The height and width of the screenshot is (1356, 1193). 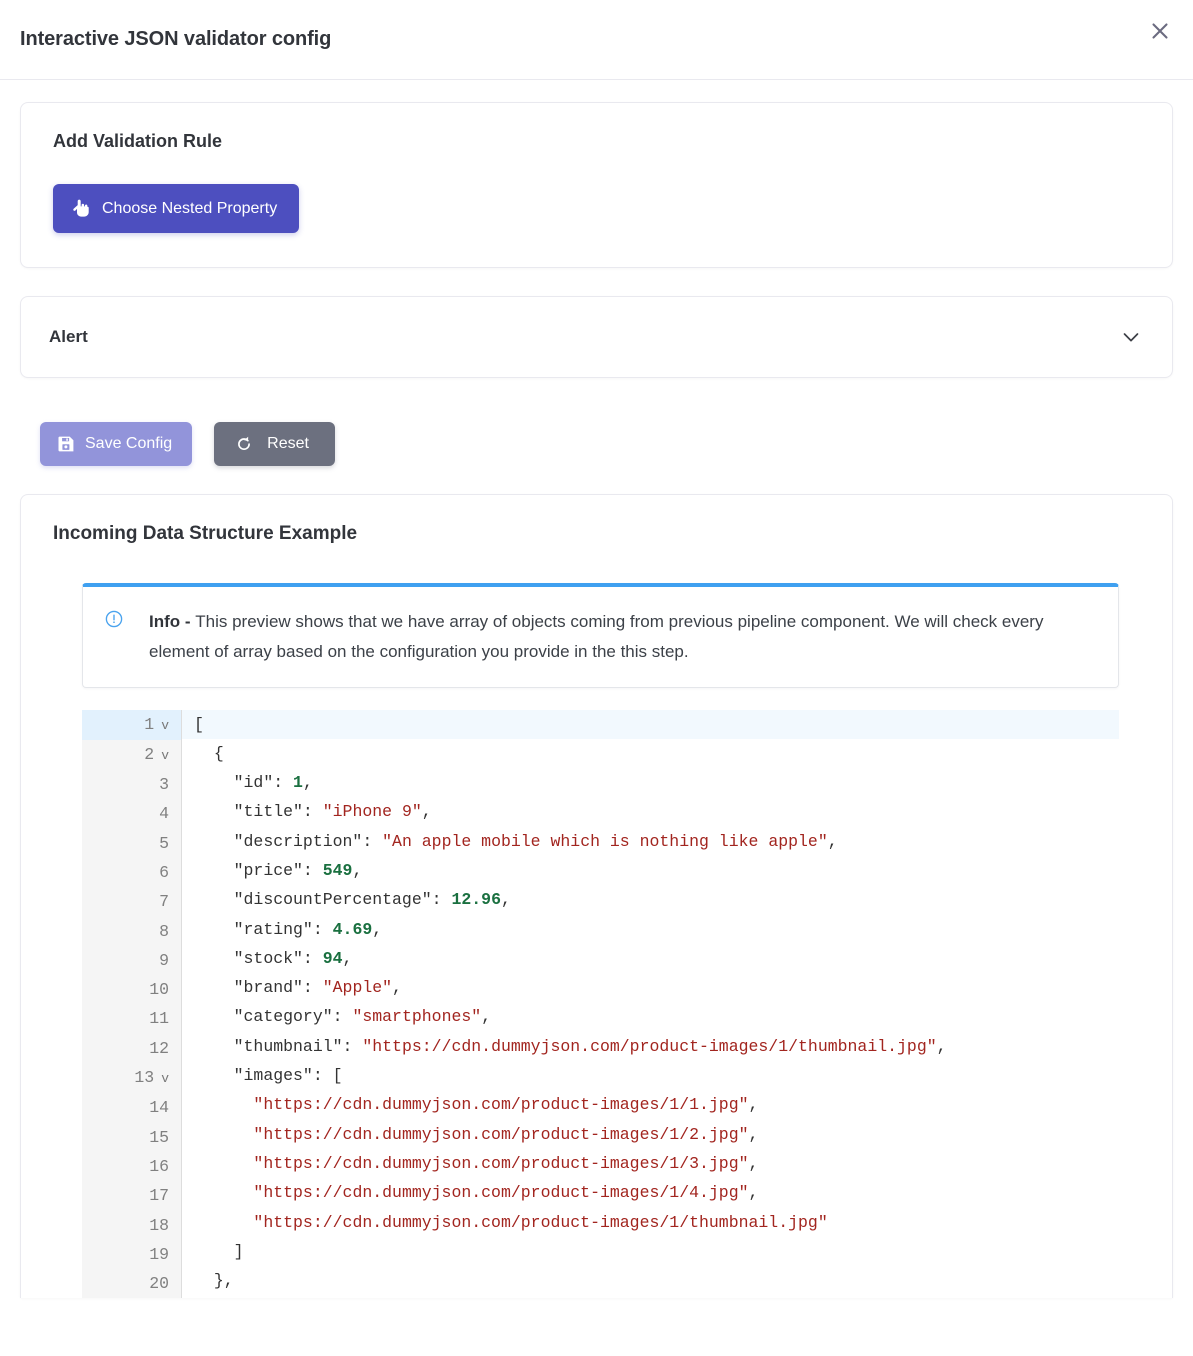 I want to click on editor-line-number: 15, so click(x=159, y=1137).